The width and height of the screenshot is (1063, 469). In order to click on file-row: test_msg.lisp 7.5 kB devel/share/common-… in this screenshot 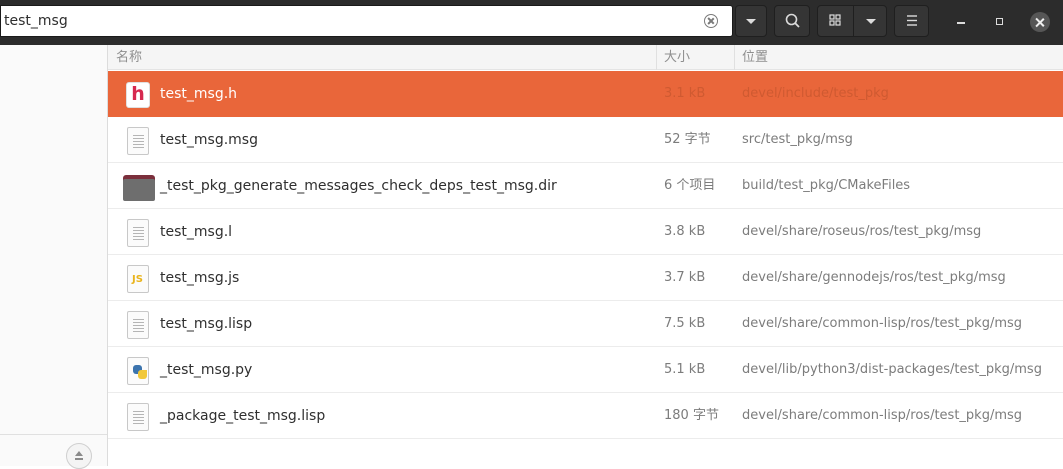, I will do `click(585, 324)`.